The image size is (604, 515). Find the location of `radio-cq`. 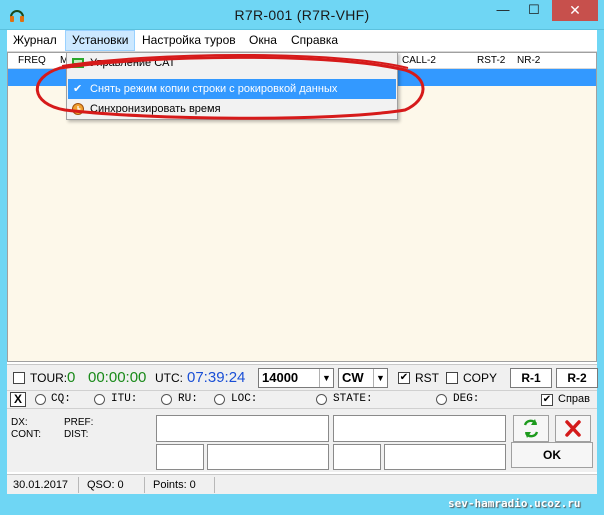

radio-cq is located at coordinates (40, 399).